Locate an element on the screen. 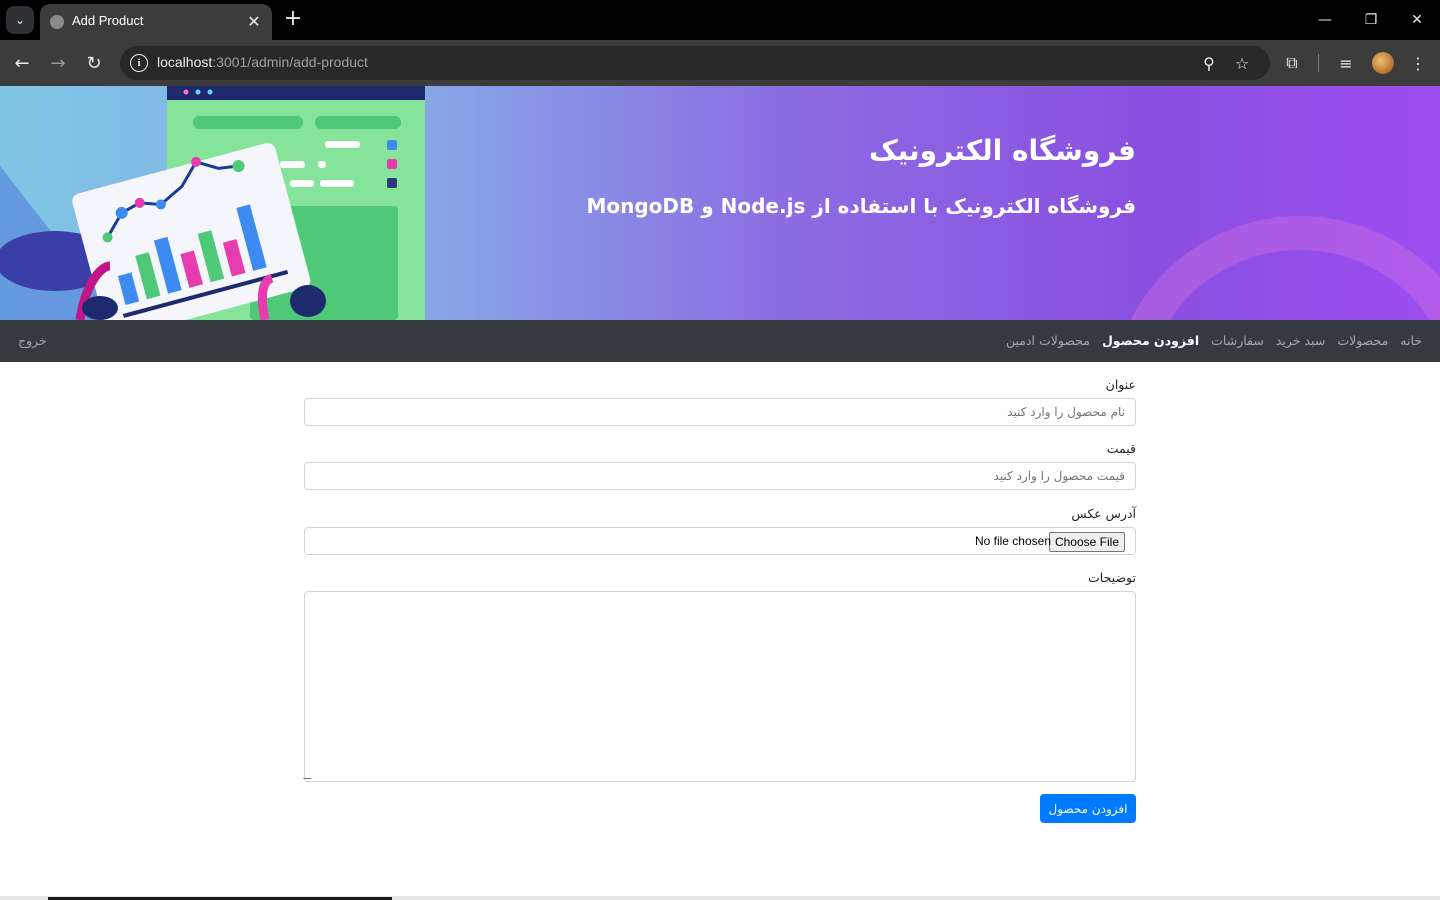  kebab-menu-icon: ⋮ is located at coordinates (1418, 63).